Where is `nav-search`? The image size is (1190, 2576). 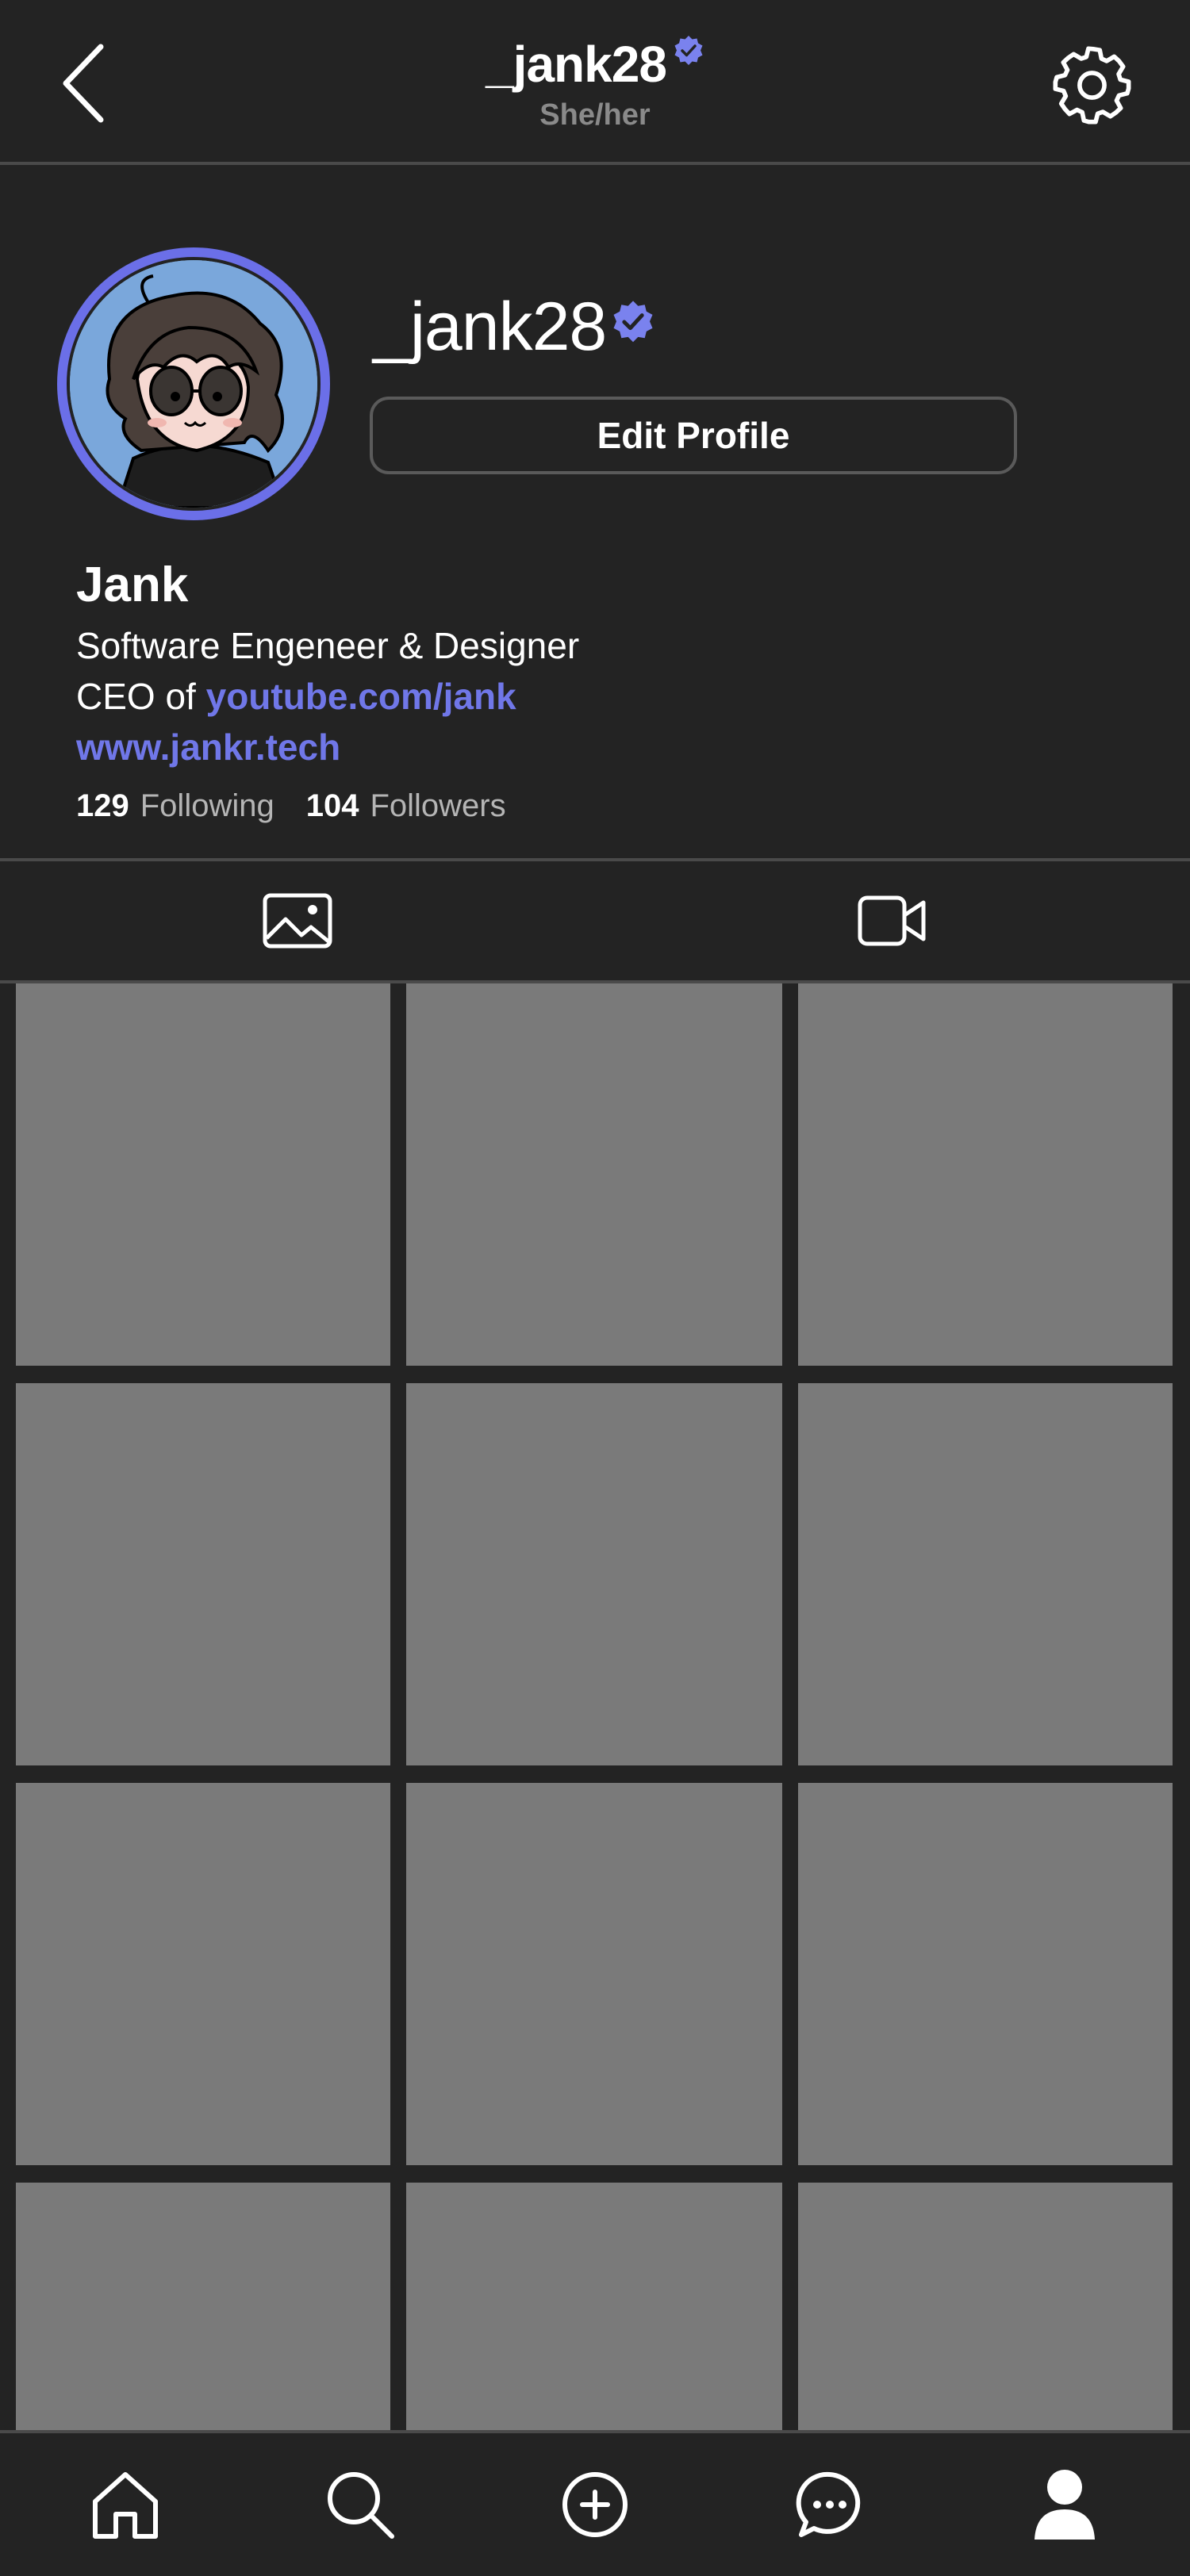 nav-search is located at coordinates (360, 2504).